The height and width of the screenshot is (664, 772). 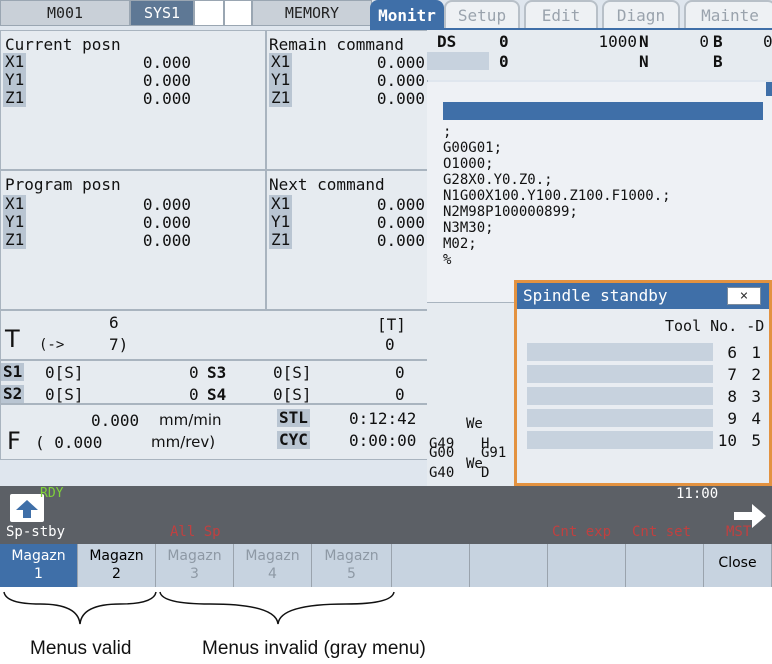 I want to click on feed-unit: mm/min, so click(x=190, y=420).